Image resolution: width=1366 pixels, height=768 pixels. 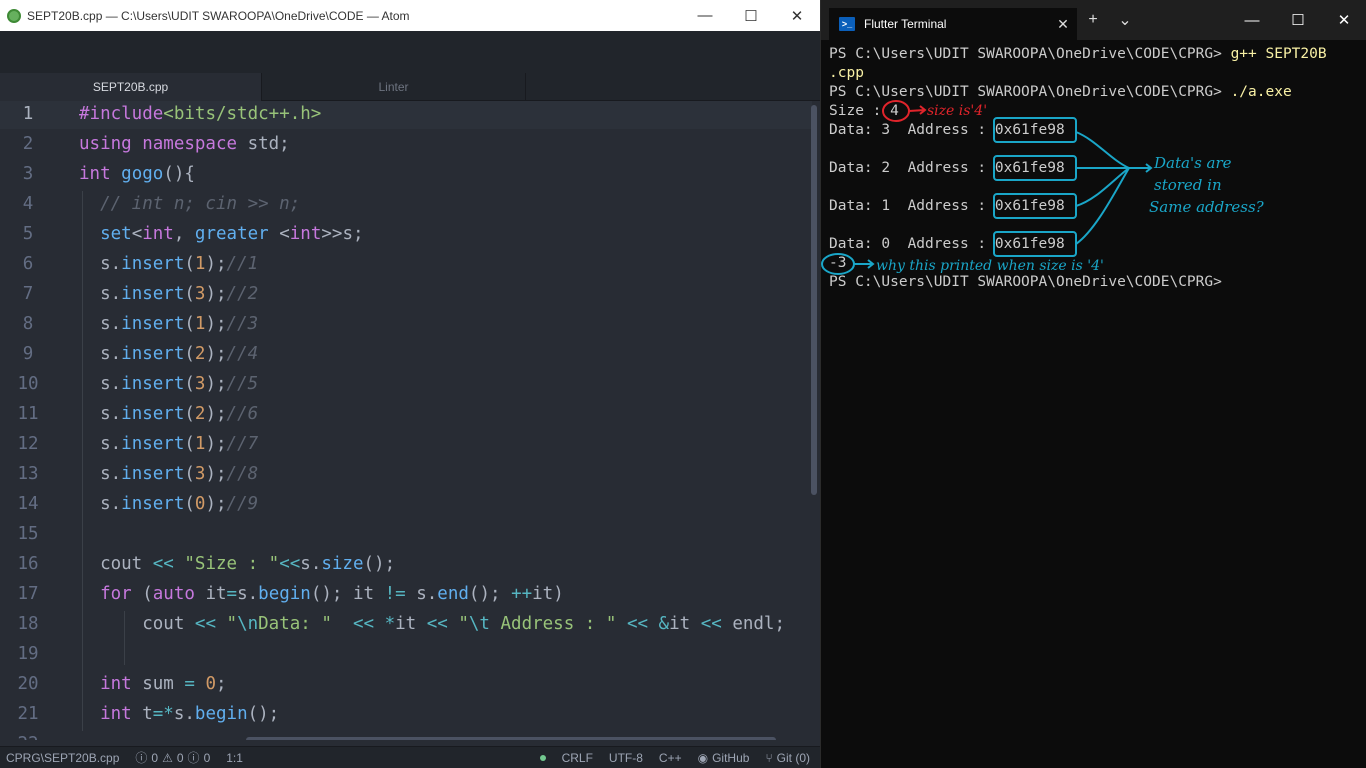 I want to click on git-panel-button: ⑂ Git (0), so click(x=787, y=758).